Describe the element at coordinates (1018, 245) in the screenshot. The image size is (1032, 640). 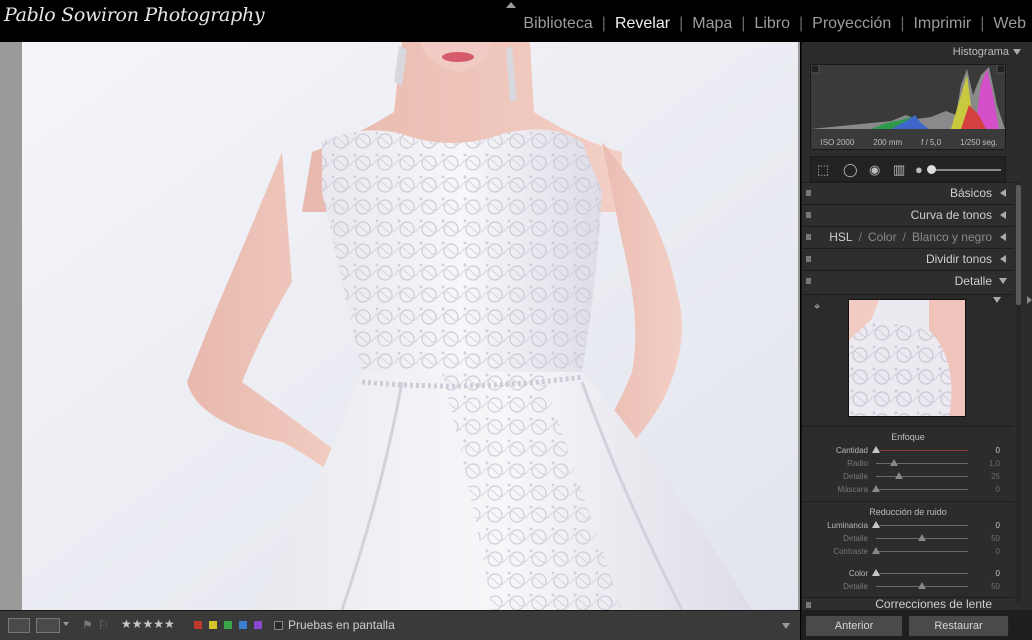
I see `panel-scrollbar-thumb` at that location.